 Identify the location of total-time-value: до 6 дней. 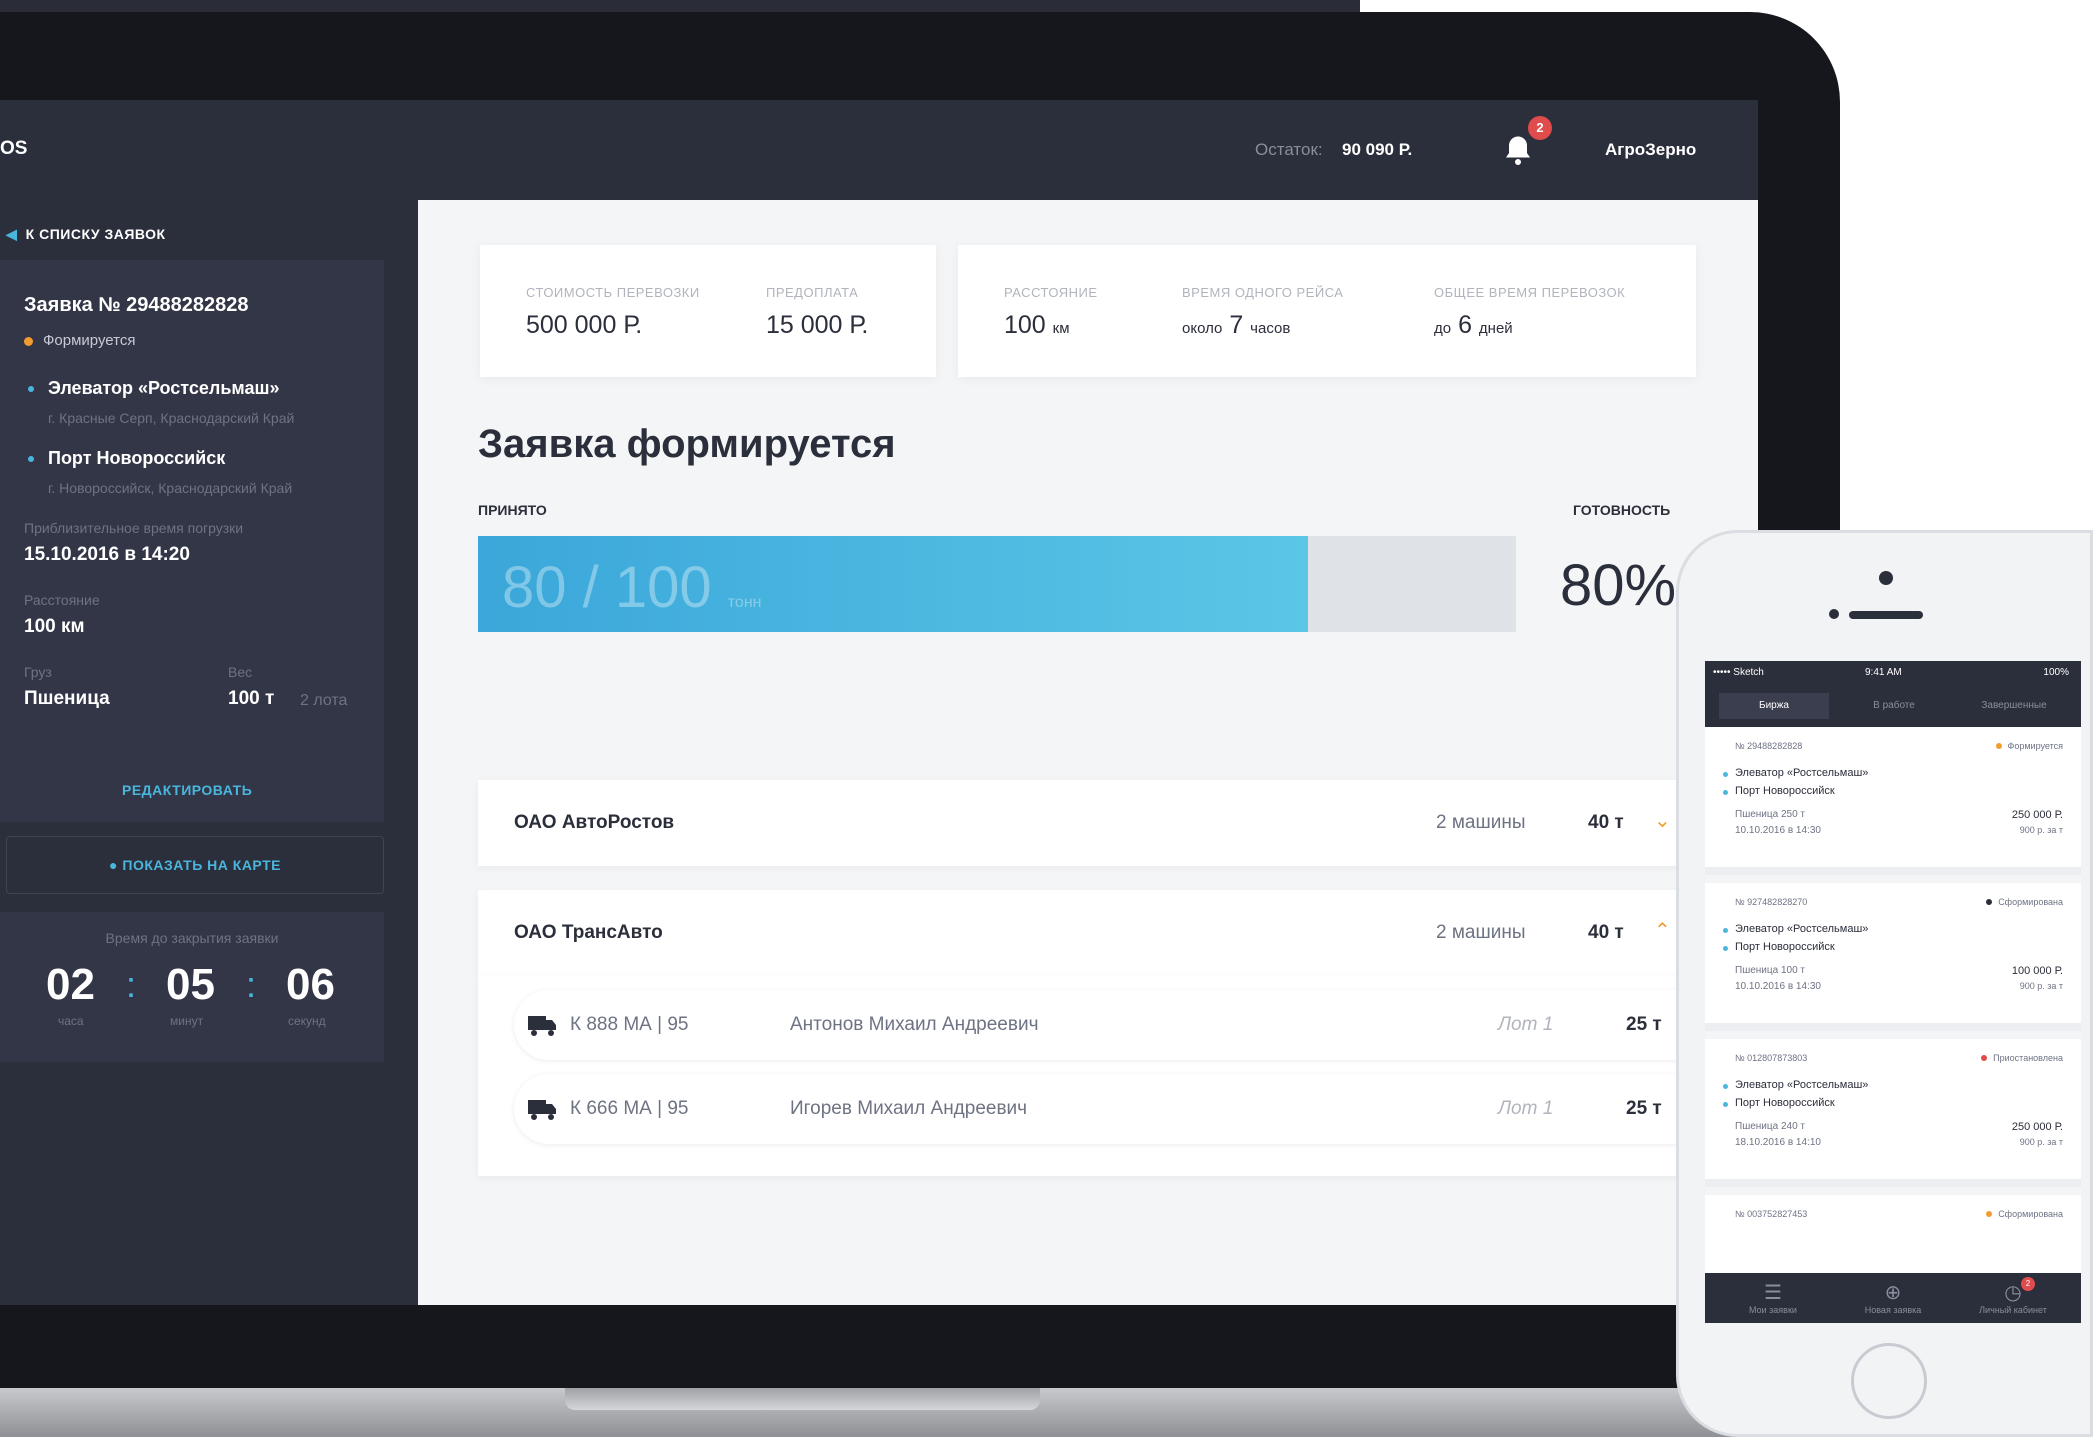
(1473, 325).